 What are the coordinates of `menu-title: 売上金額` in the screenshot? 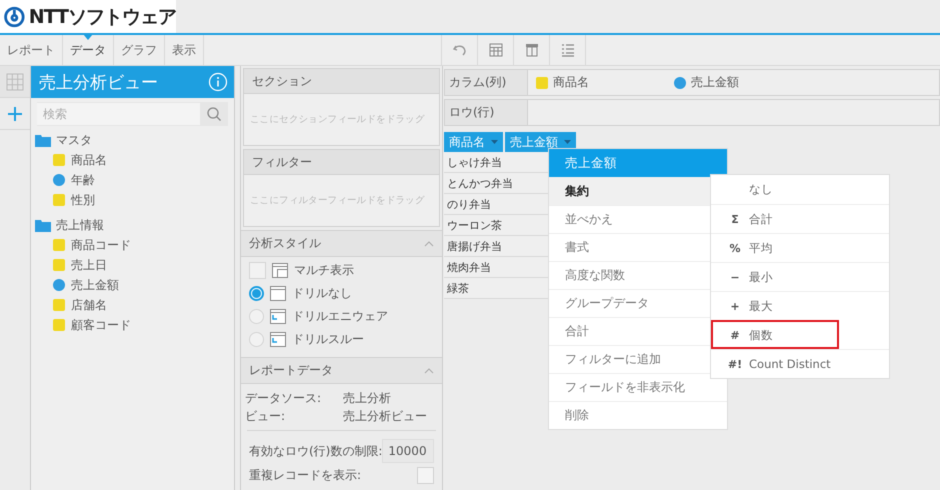 It's located at (638, 163).